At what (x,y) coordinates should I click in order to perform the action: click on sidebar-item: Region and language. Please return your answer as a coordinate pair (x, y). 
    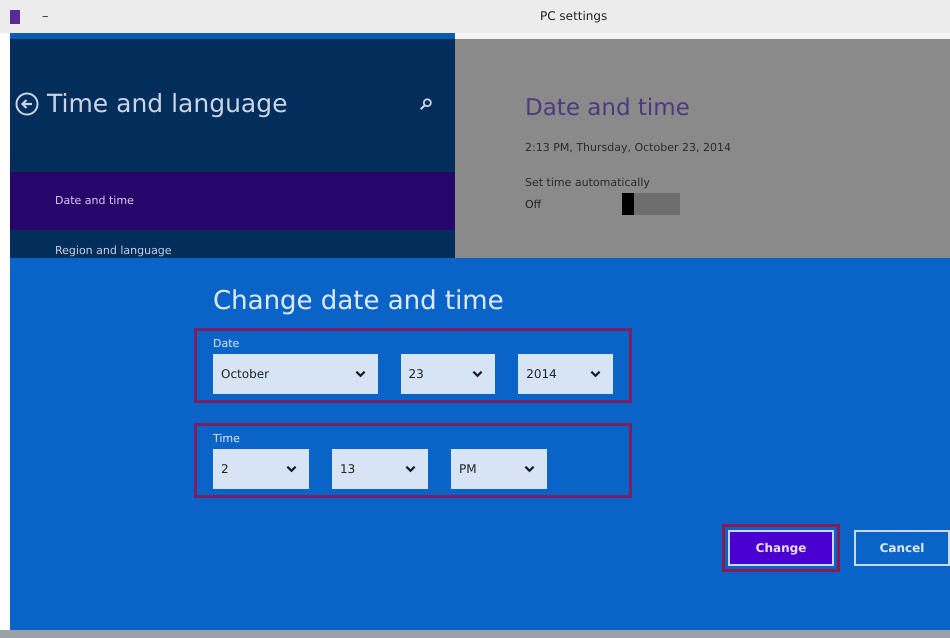
    Looking at the image, I should click on (232, 244).